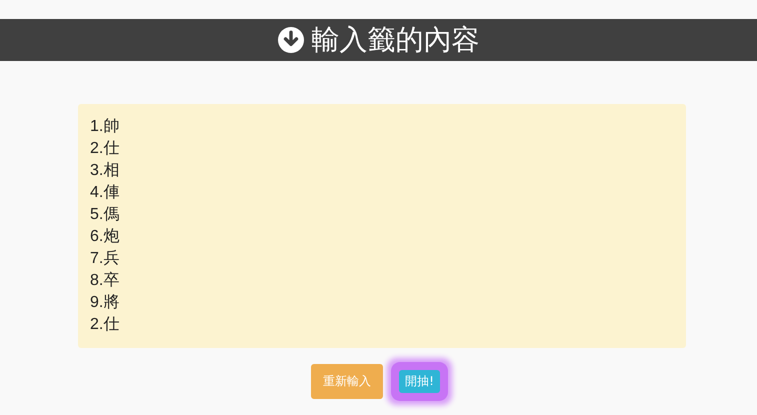  I want to click on reset-button: 重新輸入, so click(347, 381).